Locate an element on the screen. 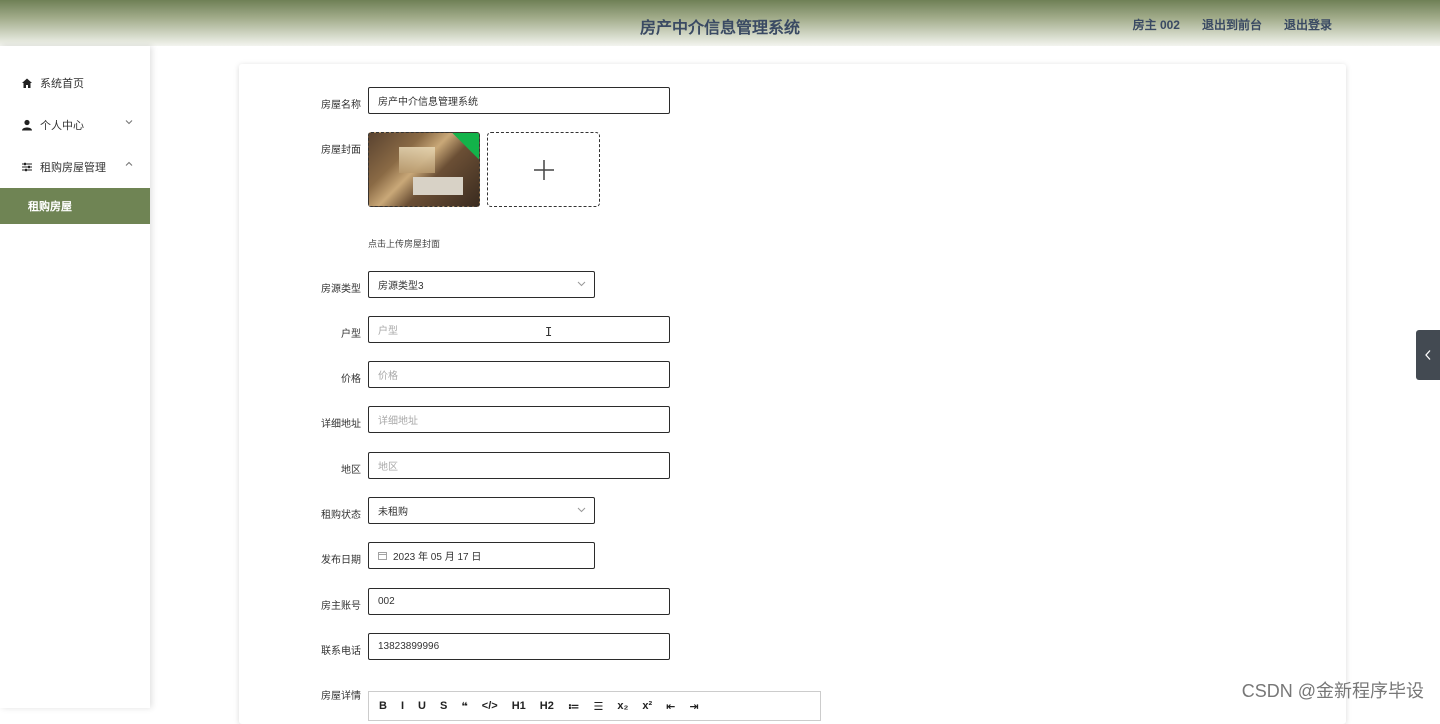  cover-label: 房屋封面 is located at coordinates (341, 150).